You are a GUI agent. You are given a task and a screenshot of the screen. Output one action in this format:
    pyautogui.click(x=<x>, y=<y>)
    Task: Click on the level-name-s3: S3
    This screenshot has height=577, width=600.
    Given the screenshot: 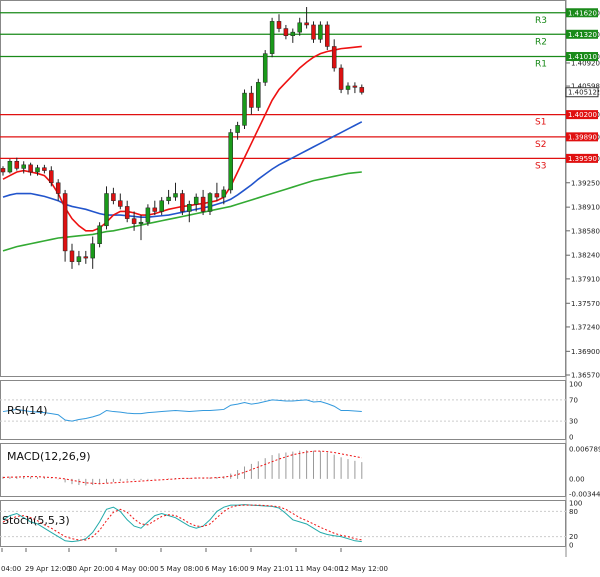 What is the action you would take?
    pyautogui.click(x=540, y=166)
    